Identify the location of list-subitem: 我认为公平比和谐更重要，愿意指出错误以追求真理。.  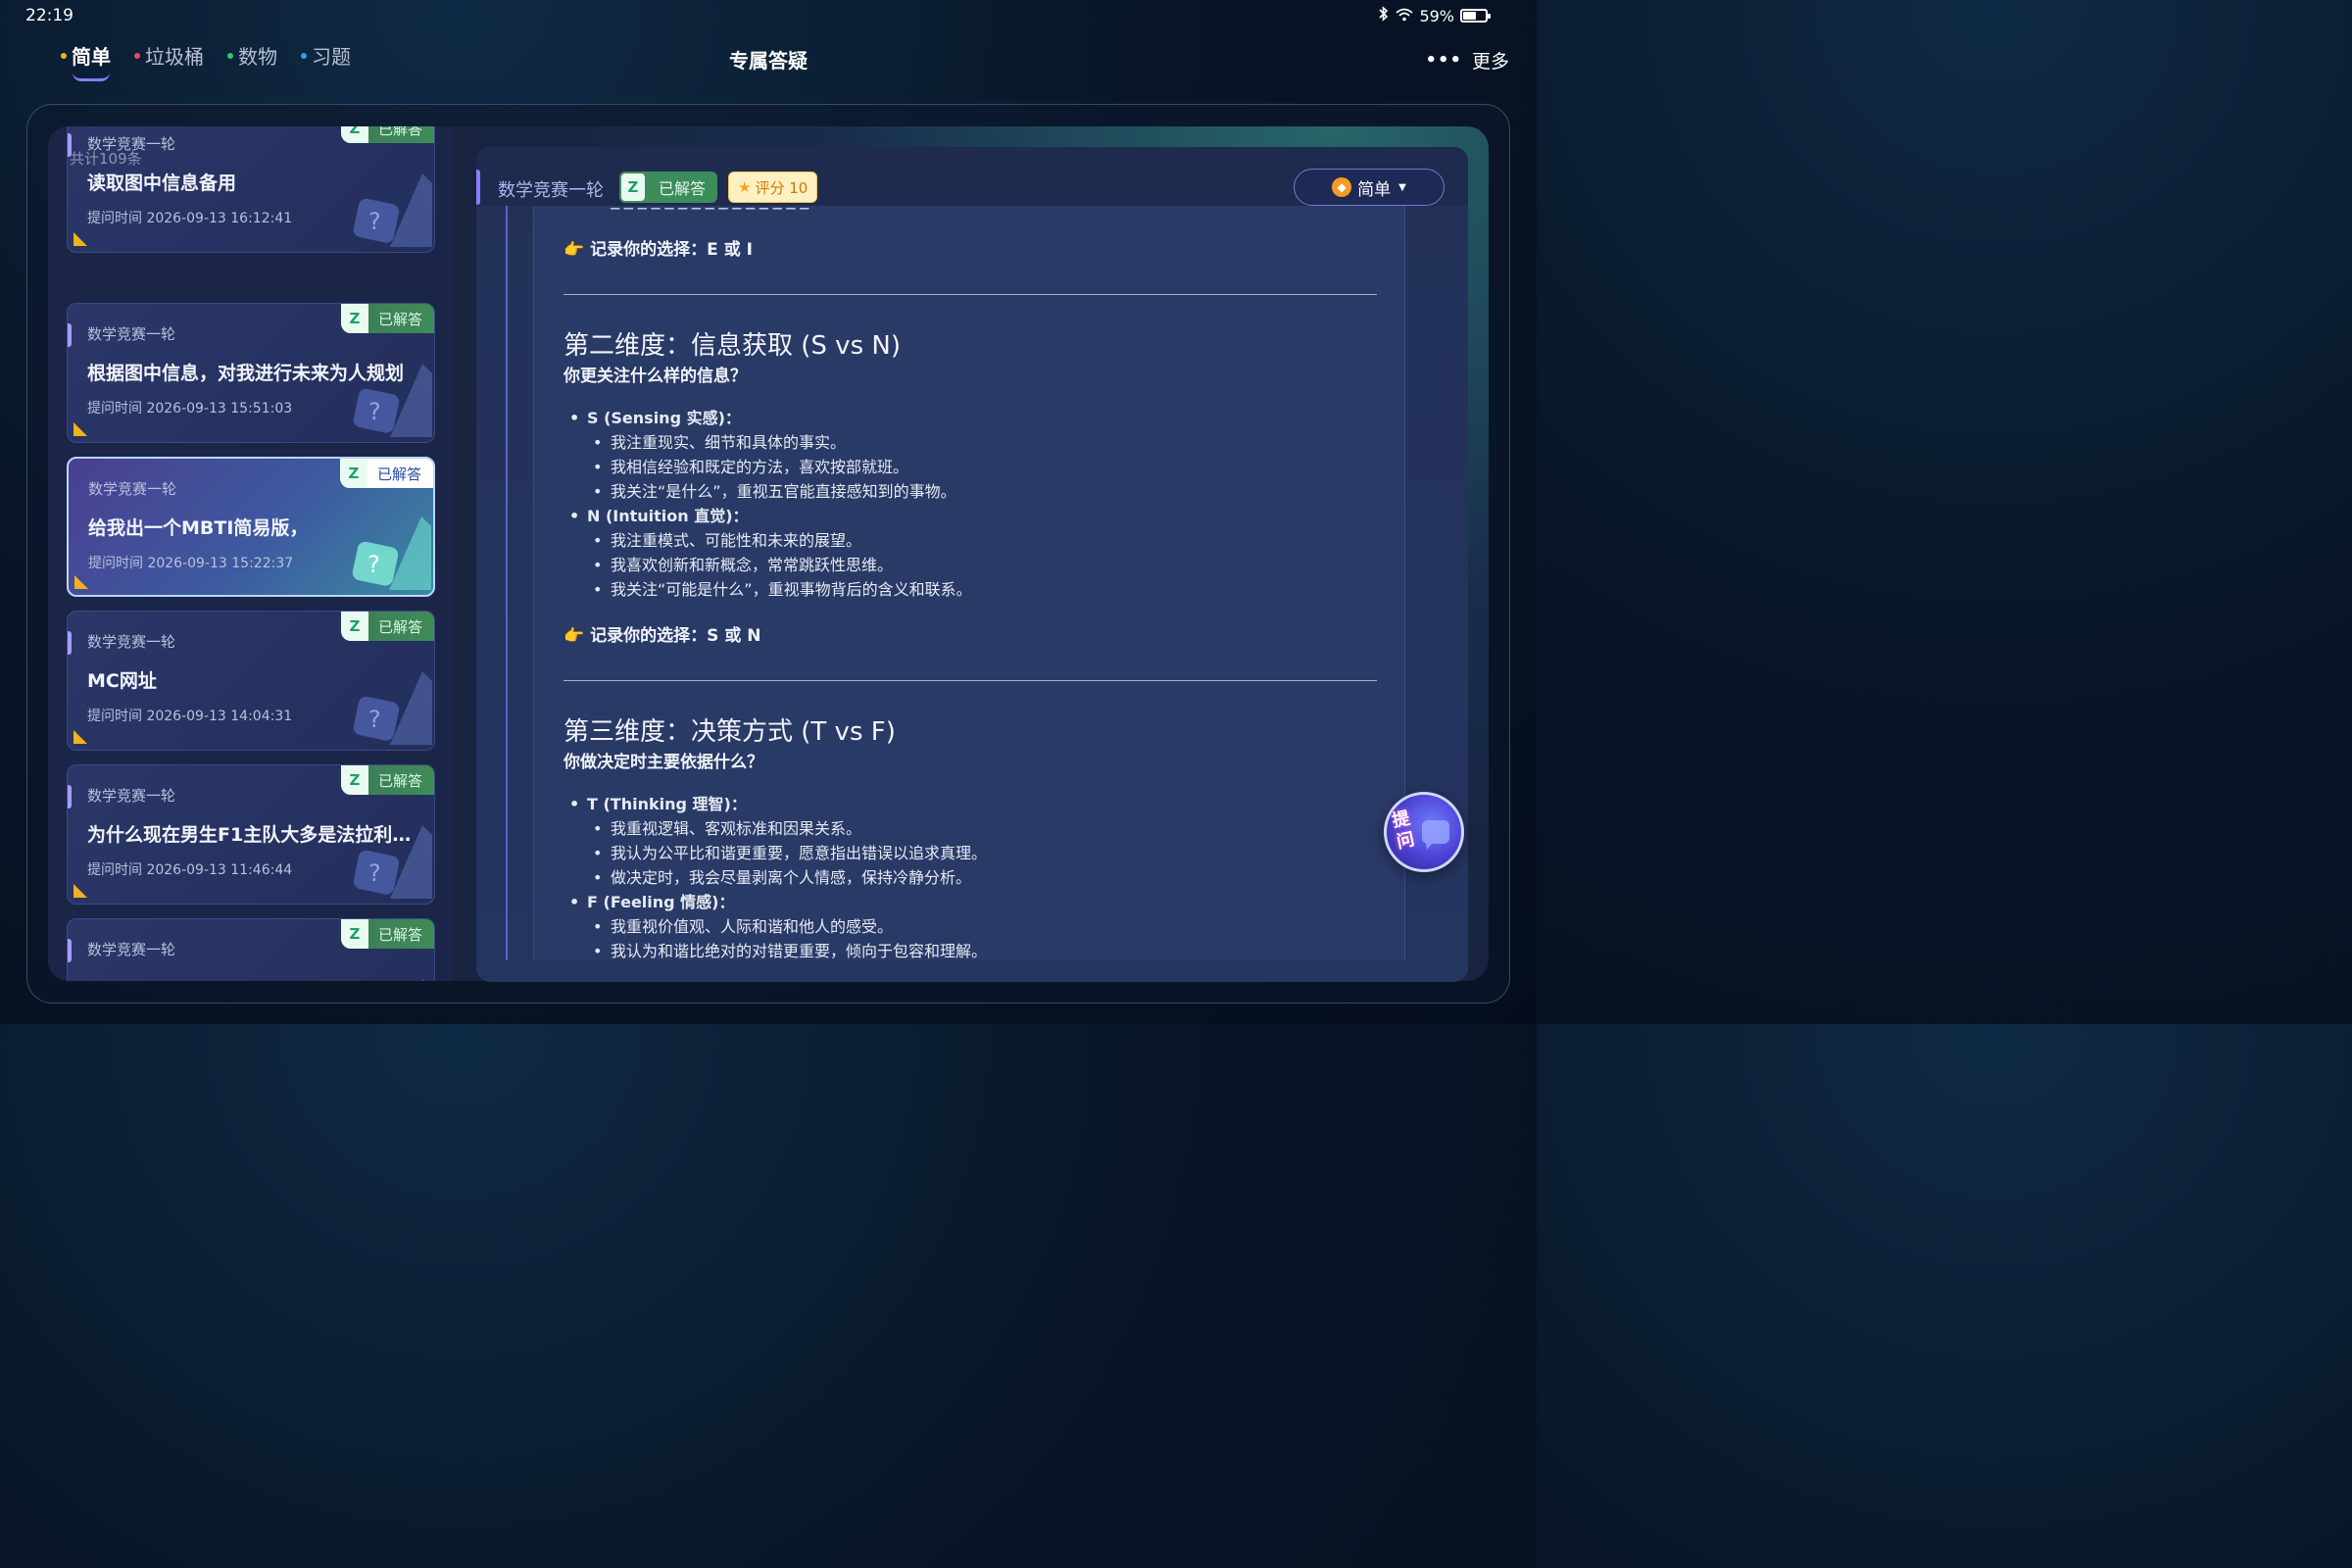
(971, 853).